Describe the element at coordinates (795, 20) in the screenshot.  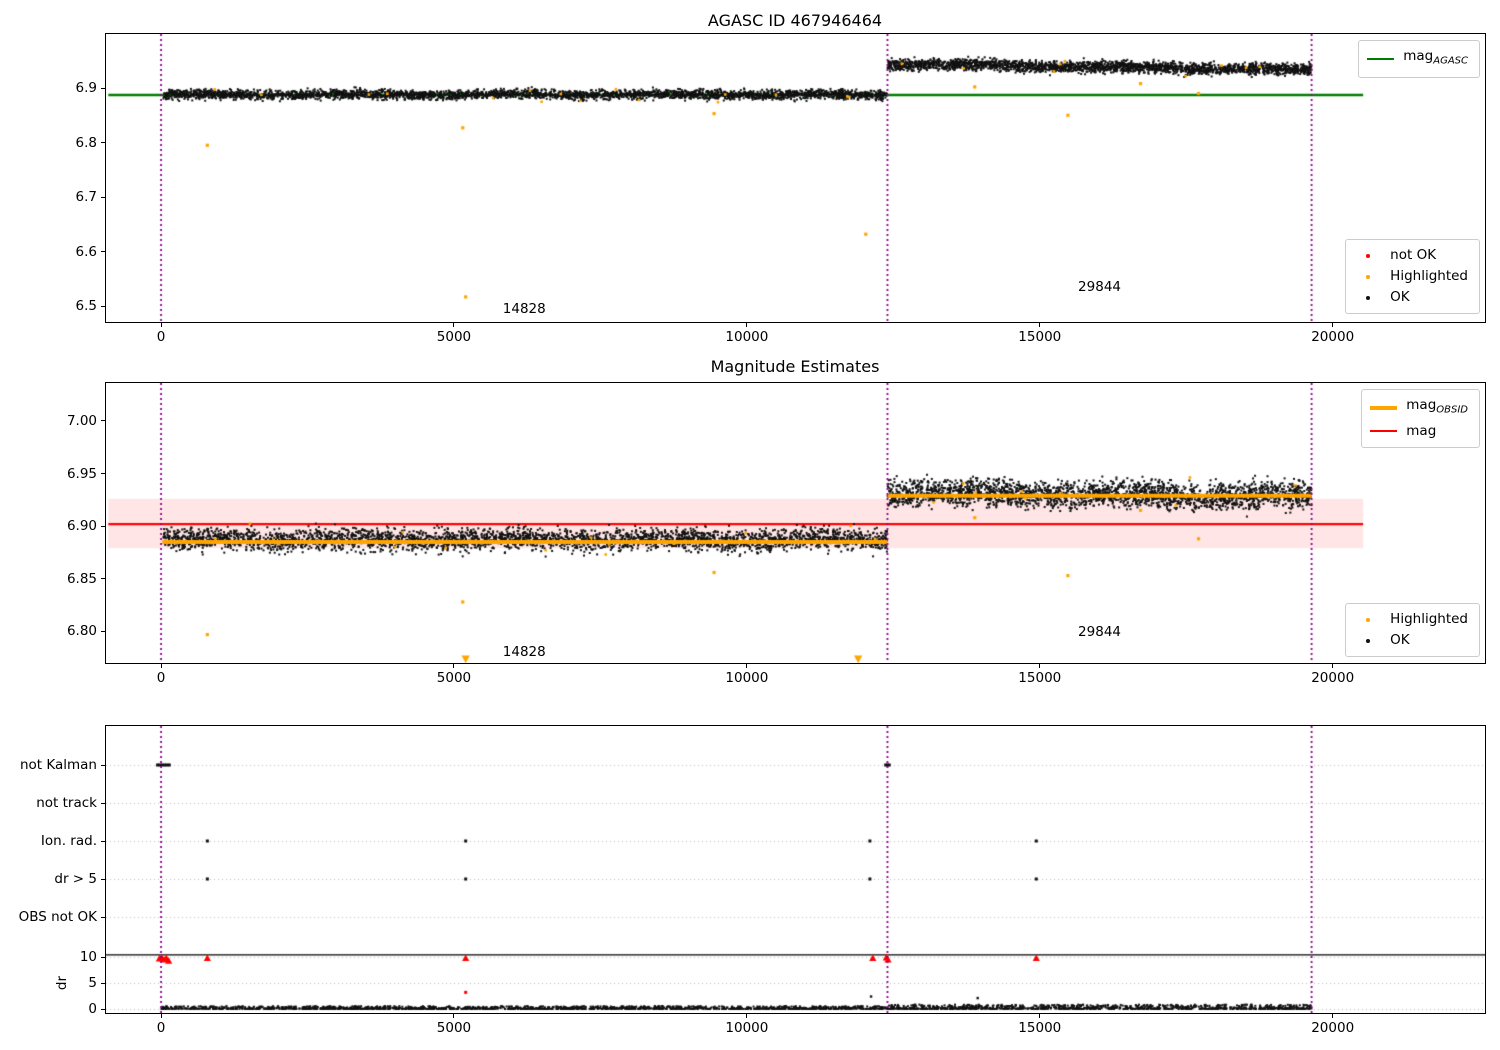
I see `top-plot-title: AGASC ID 467946464` at that location.